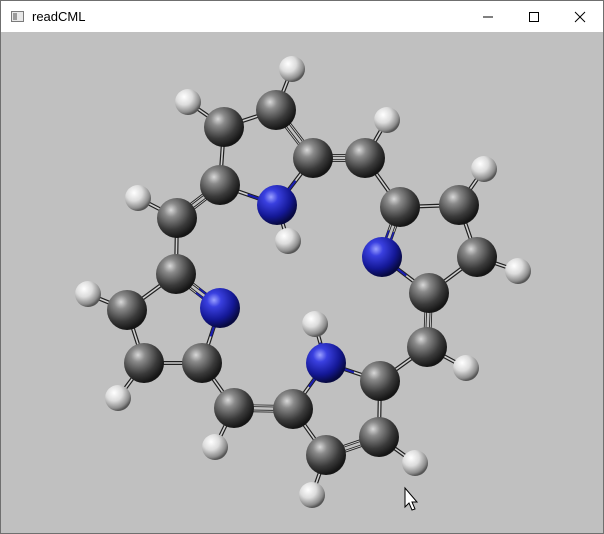 The image size is (604, 534). I want to click on close-button, so click(580, 16).